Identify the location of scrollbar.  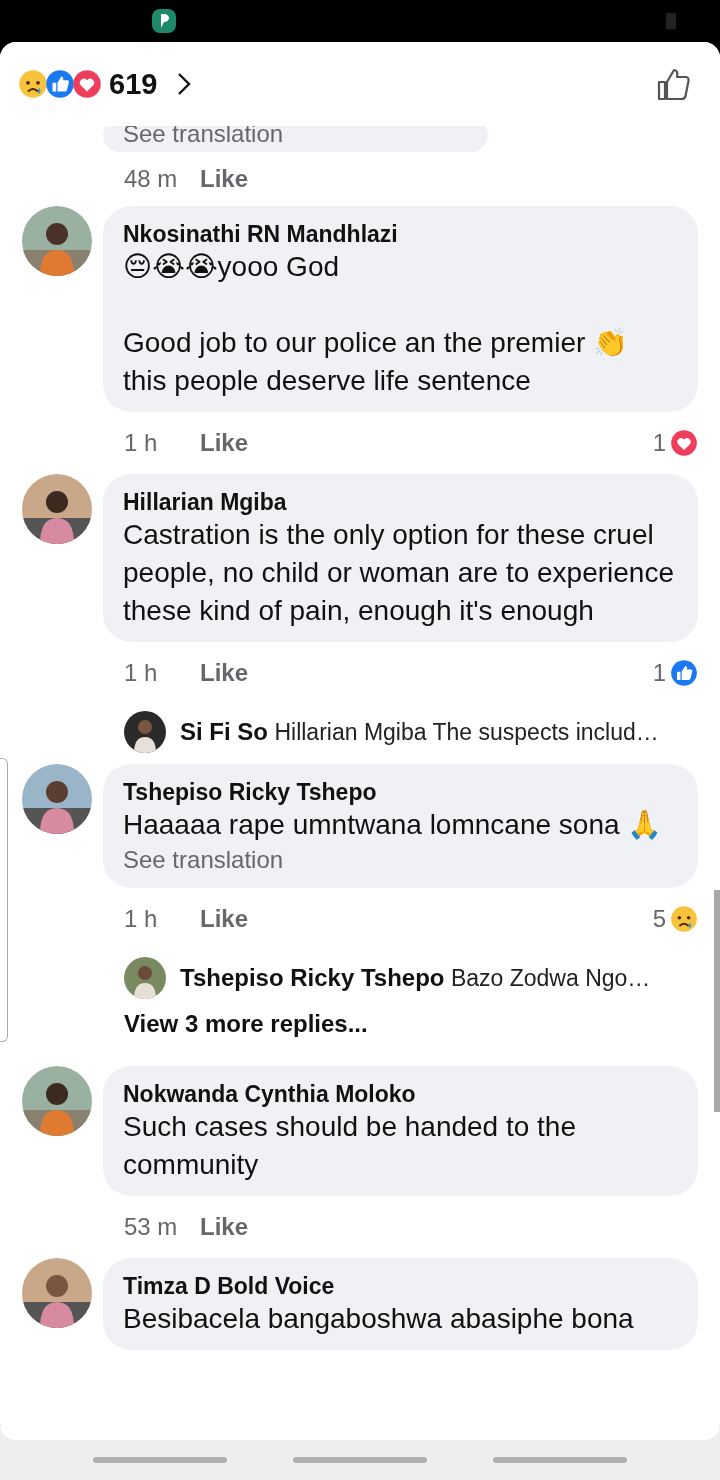
(717, 1001).